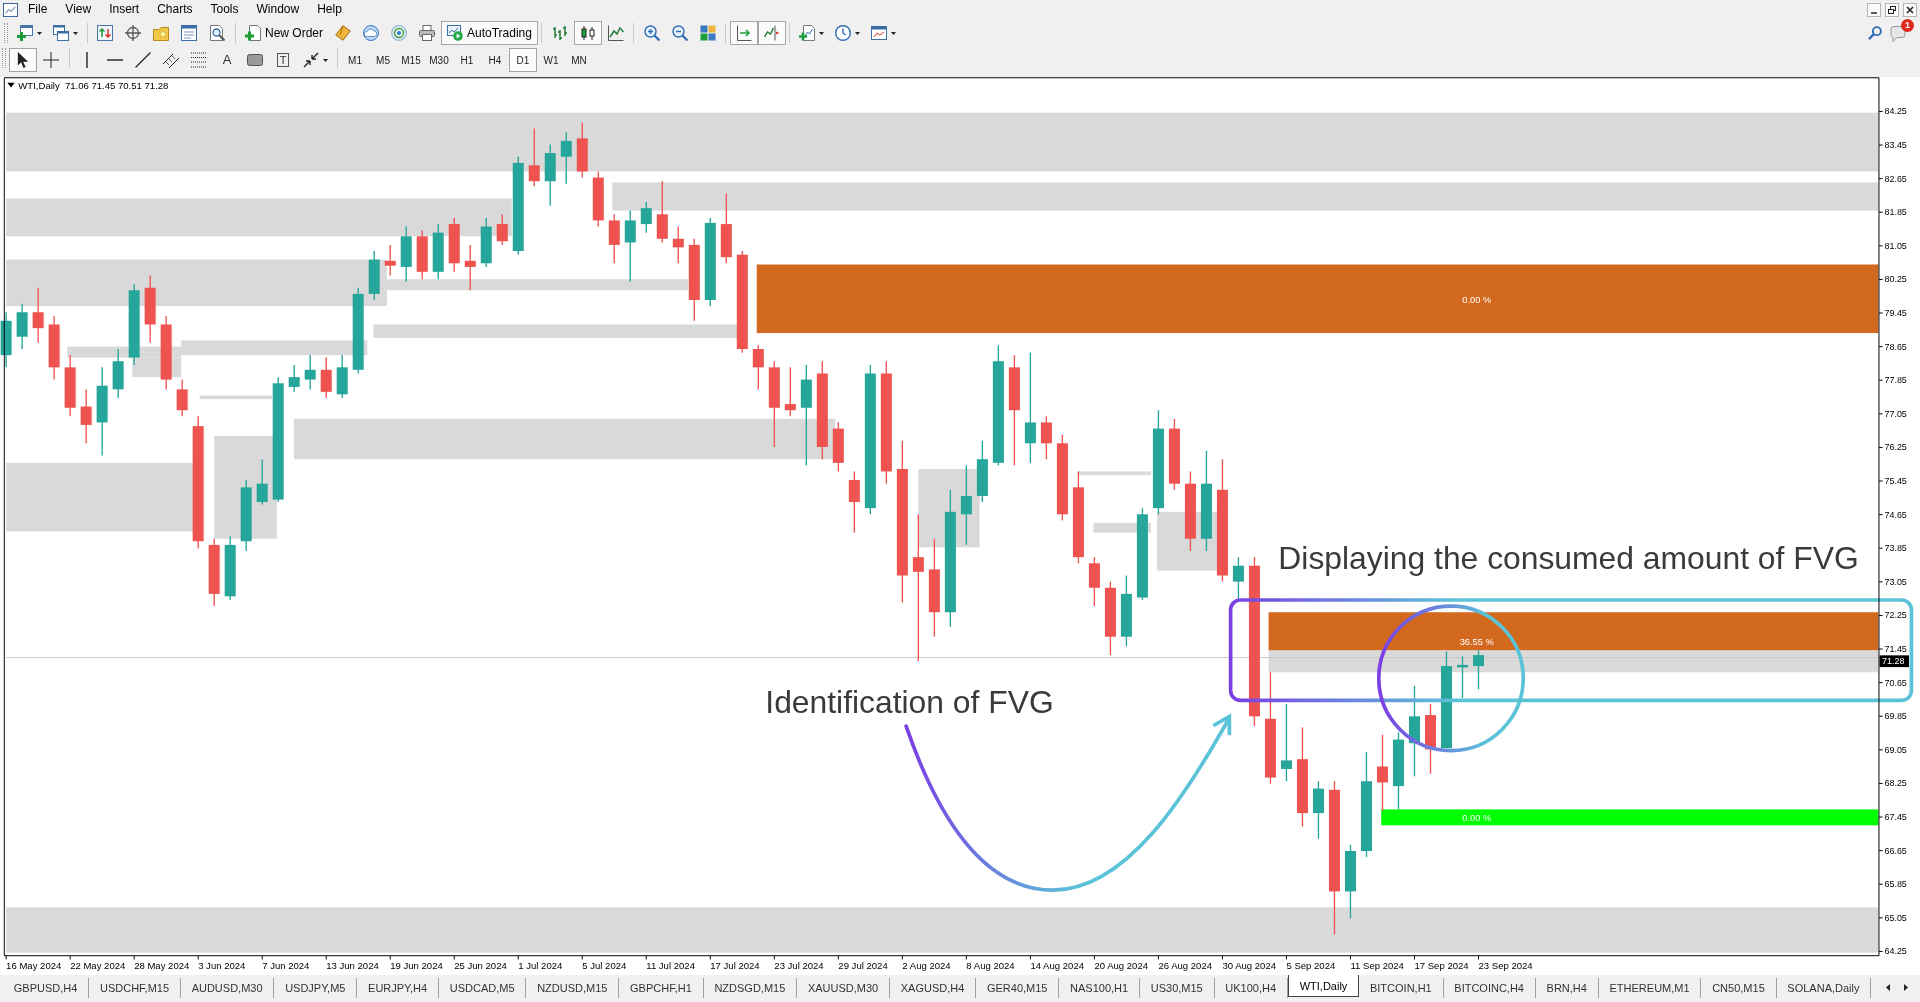 This screenshot has width=1920, height=1002. What do you see at coordinates (1057, 965) in the screenshot?
I see `date-label: 14 Aug 2024` at bounding box center [1057, 965].